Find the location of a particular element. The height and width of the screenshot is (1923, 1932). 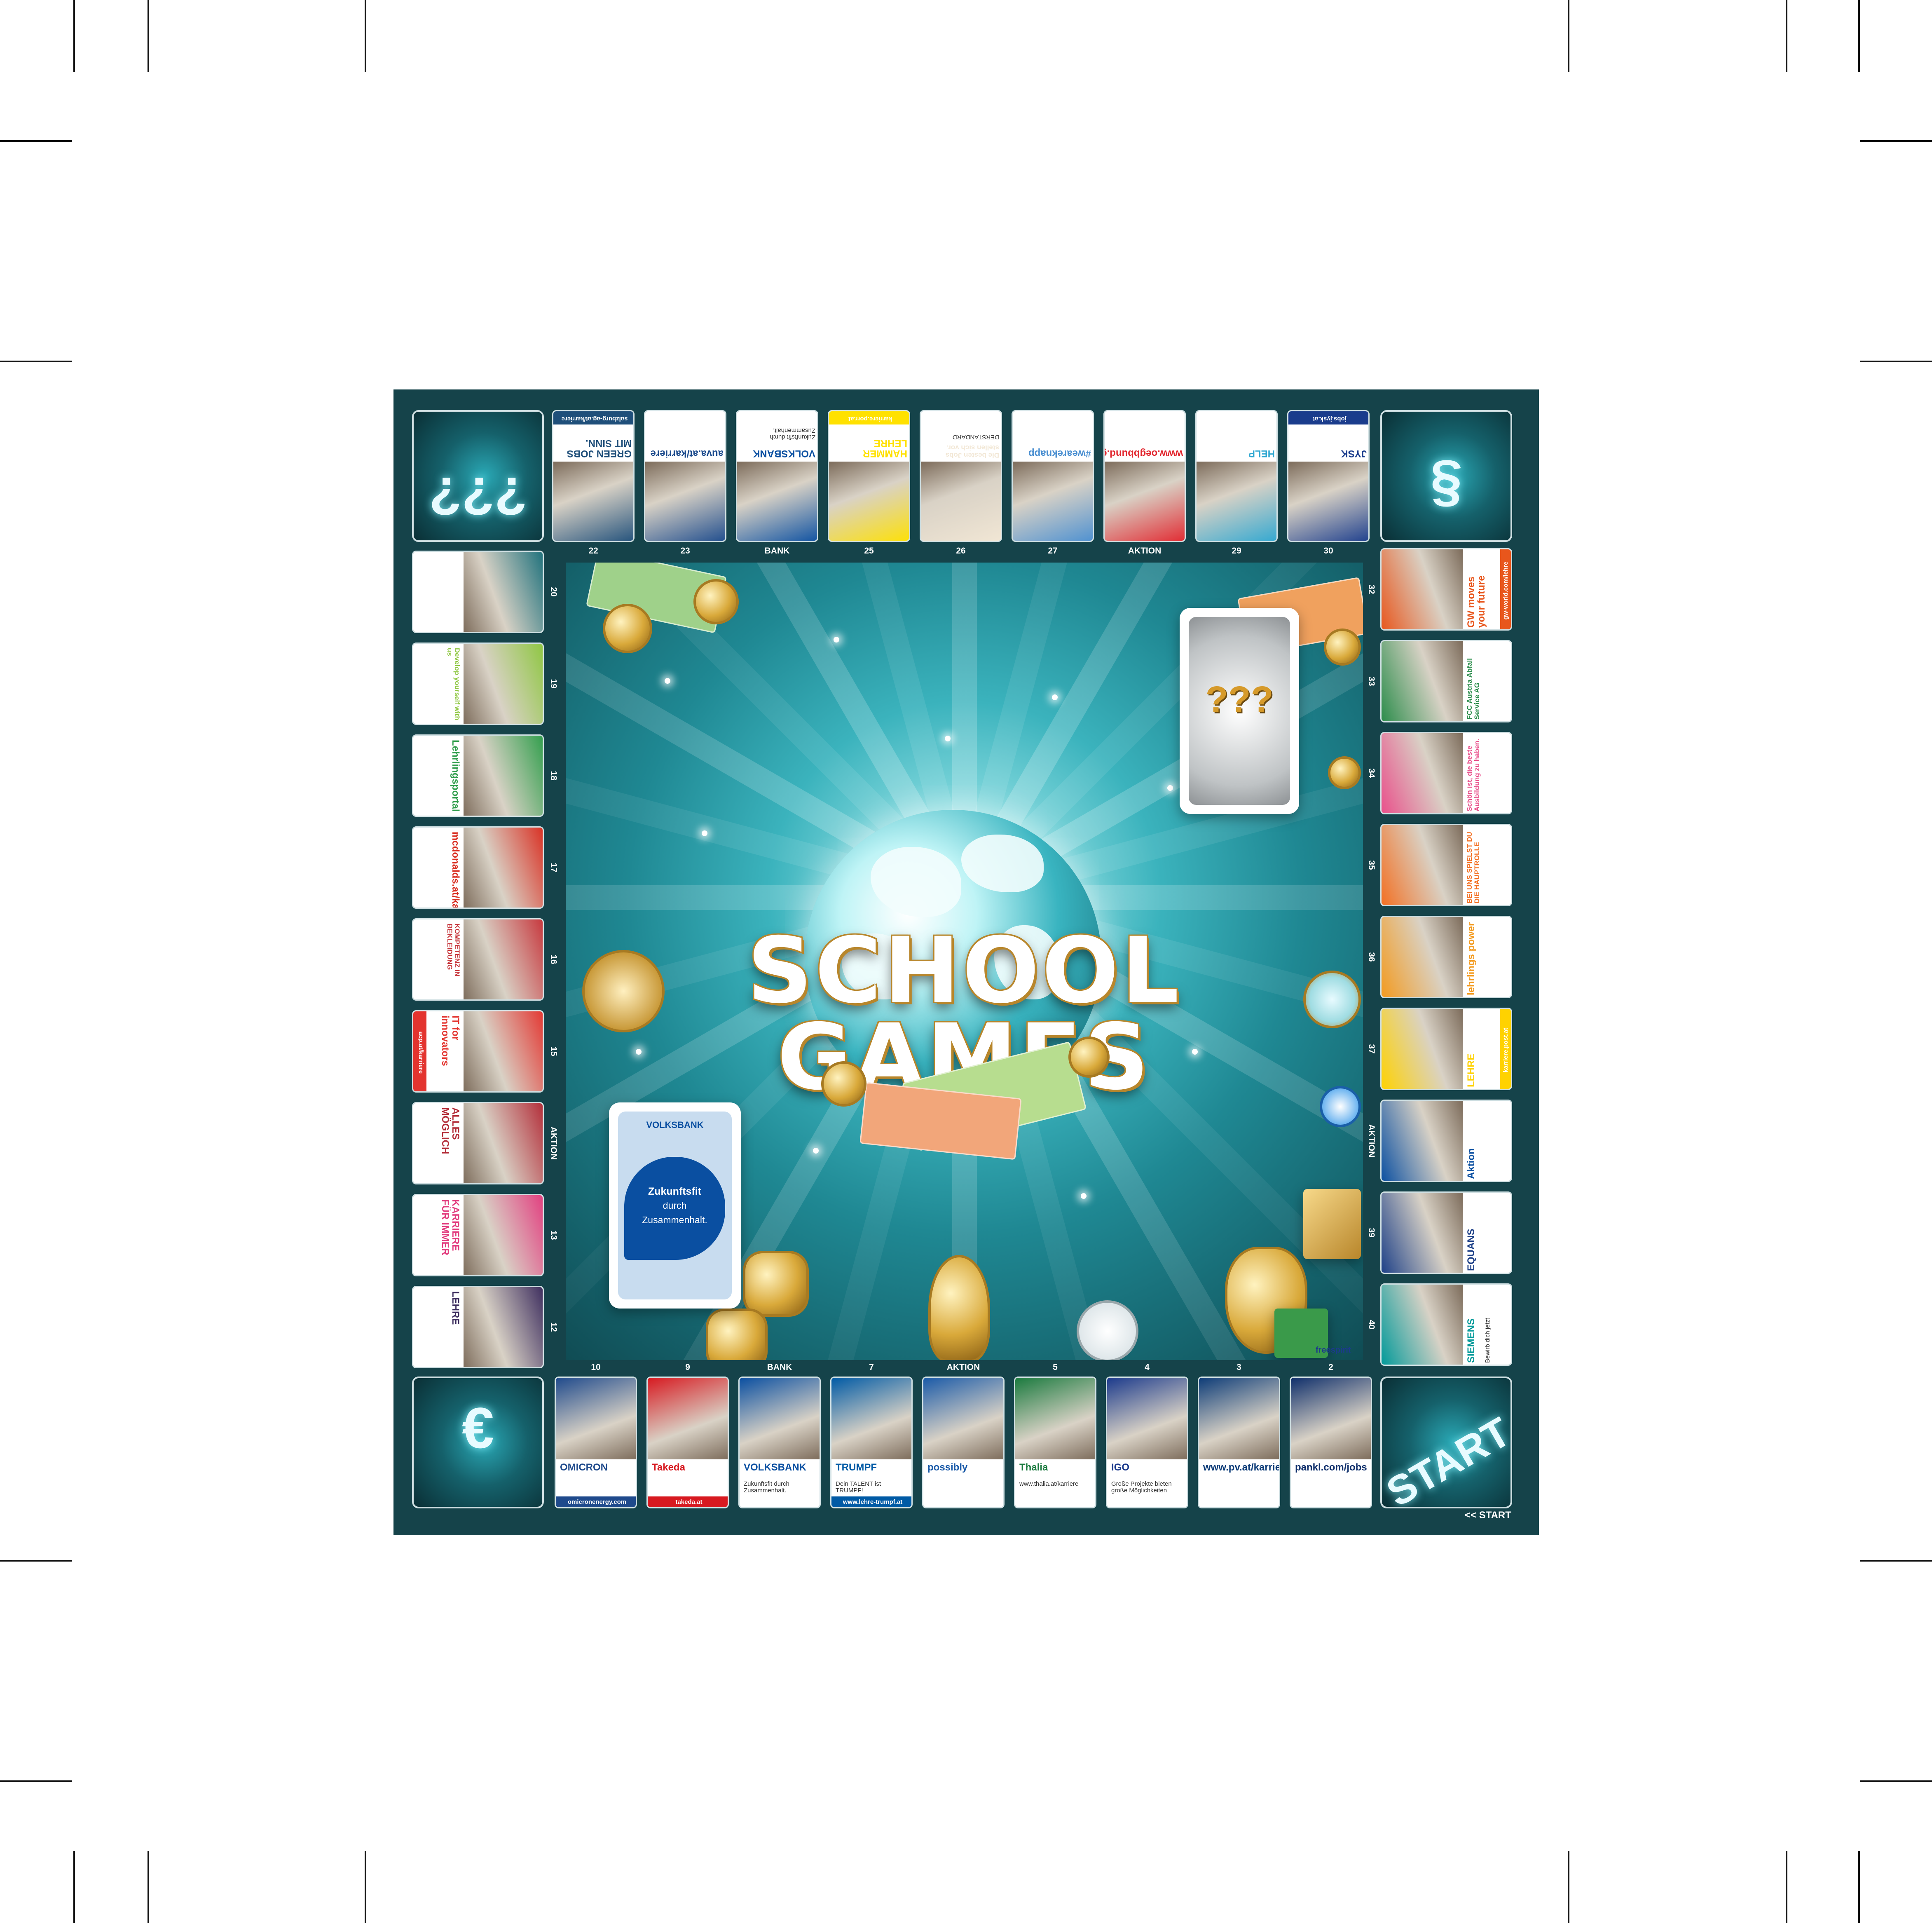

corner-paragraph: § is located at coordinates (1446, 476).